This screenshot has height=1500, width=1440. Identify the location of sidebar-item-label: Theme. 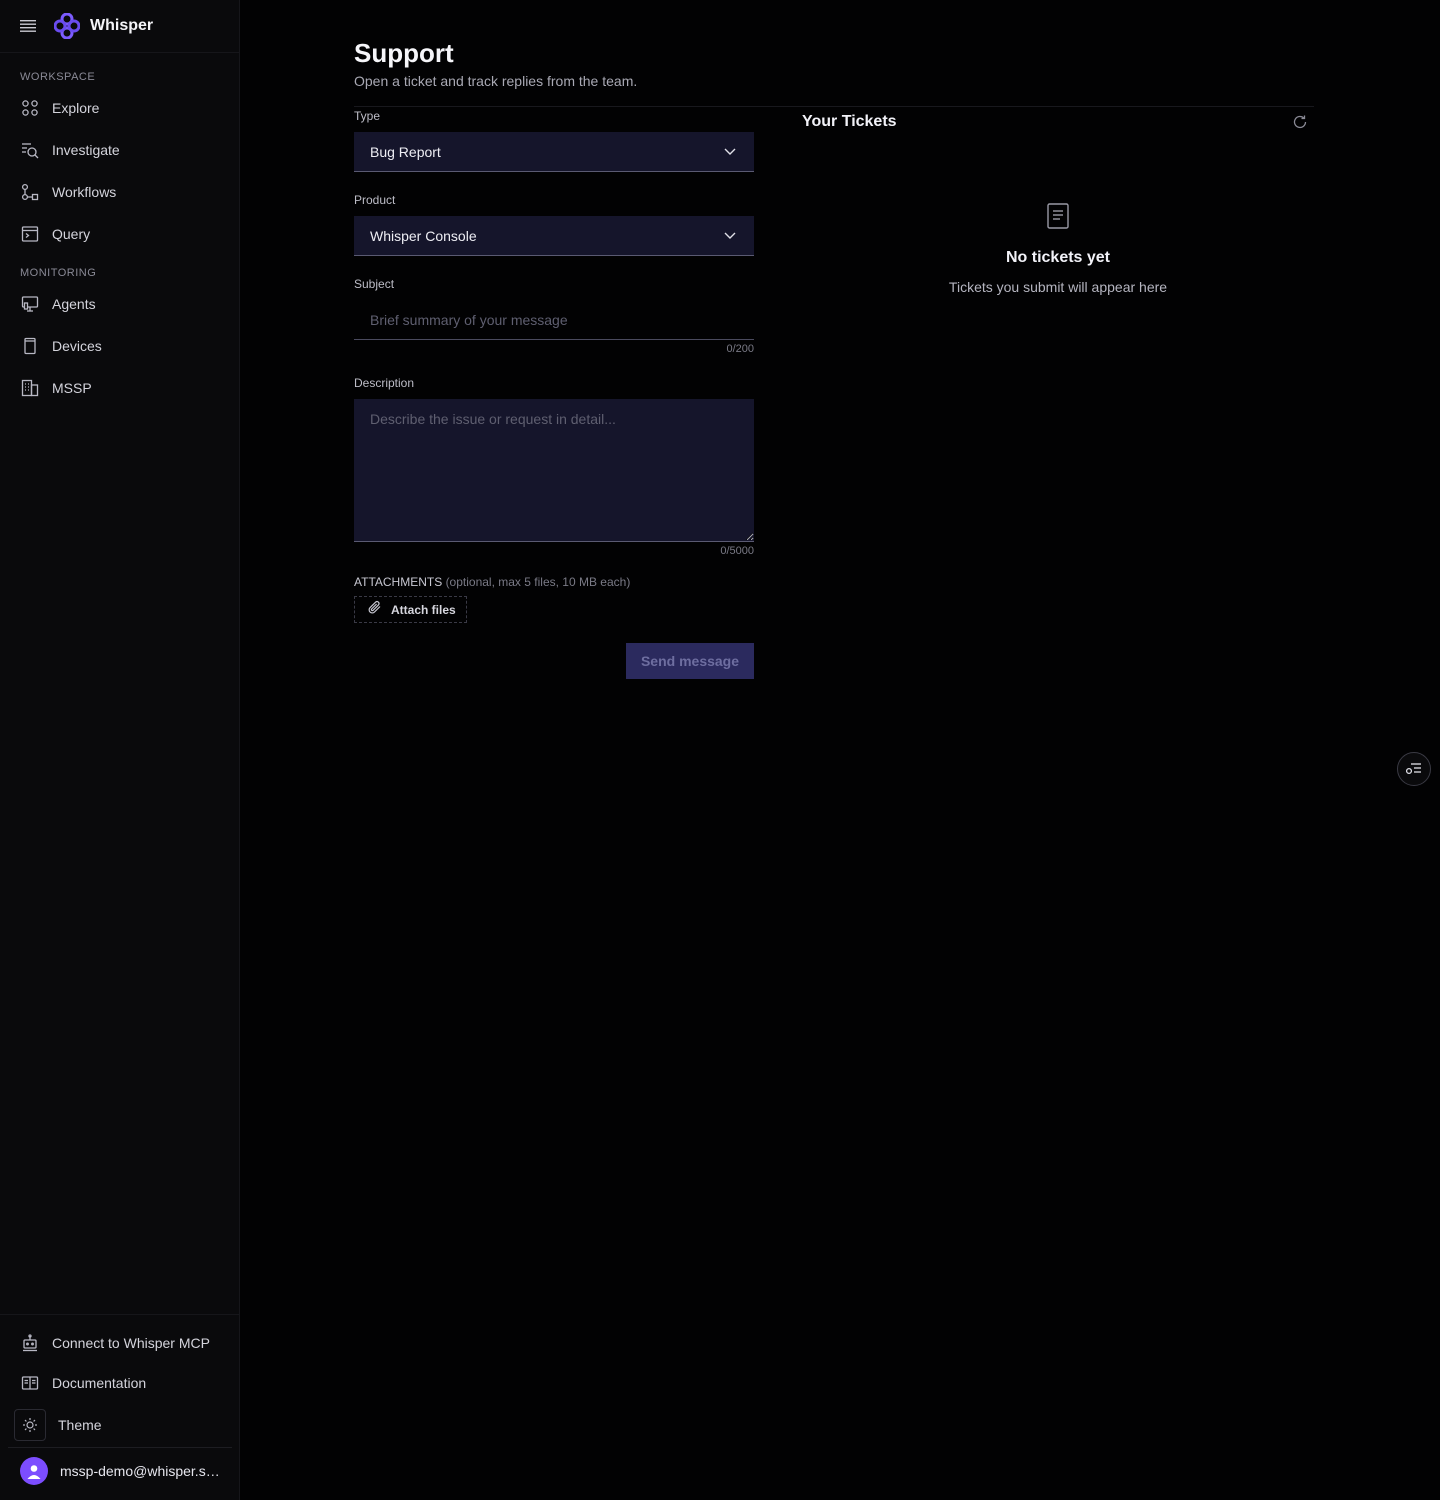
(80, 1425).